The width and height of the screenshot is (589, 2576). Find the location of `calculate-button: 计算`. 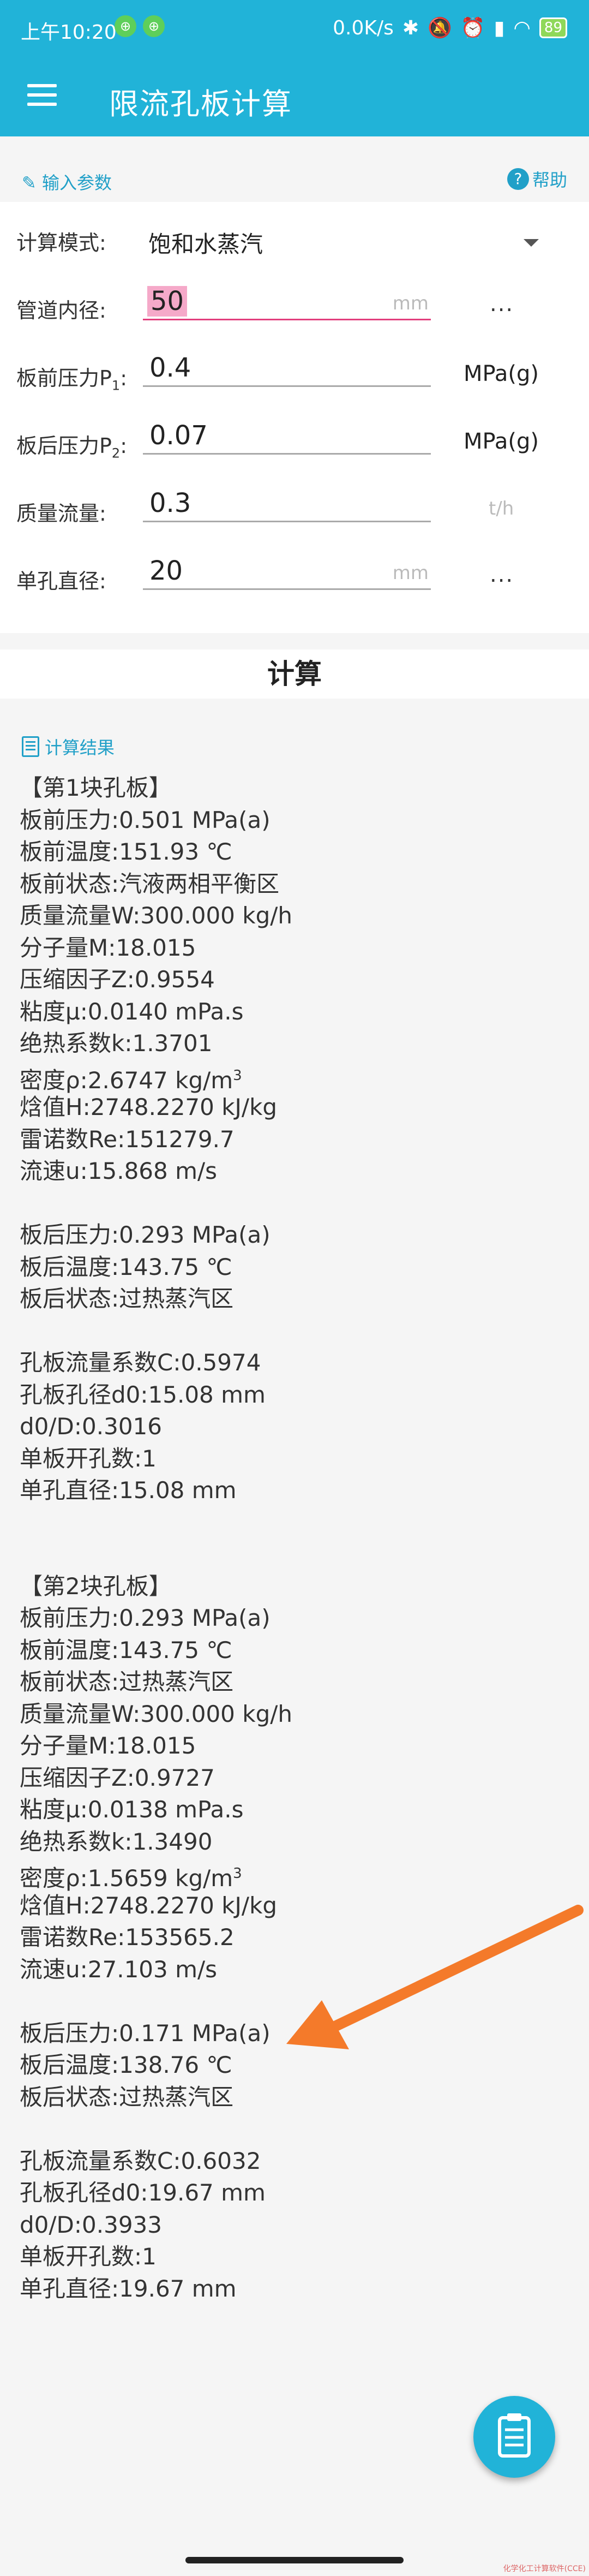

calculate-button: 计算 is located at coordinates (294, 674).